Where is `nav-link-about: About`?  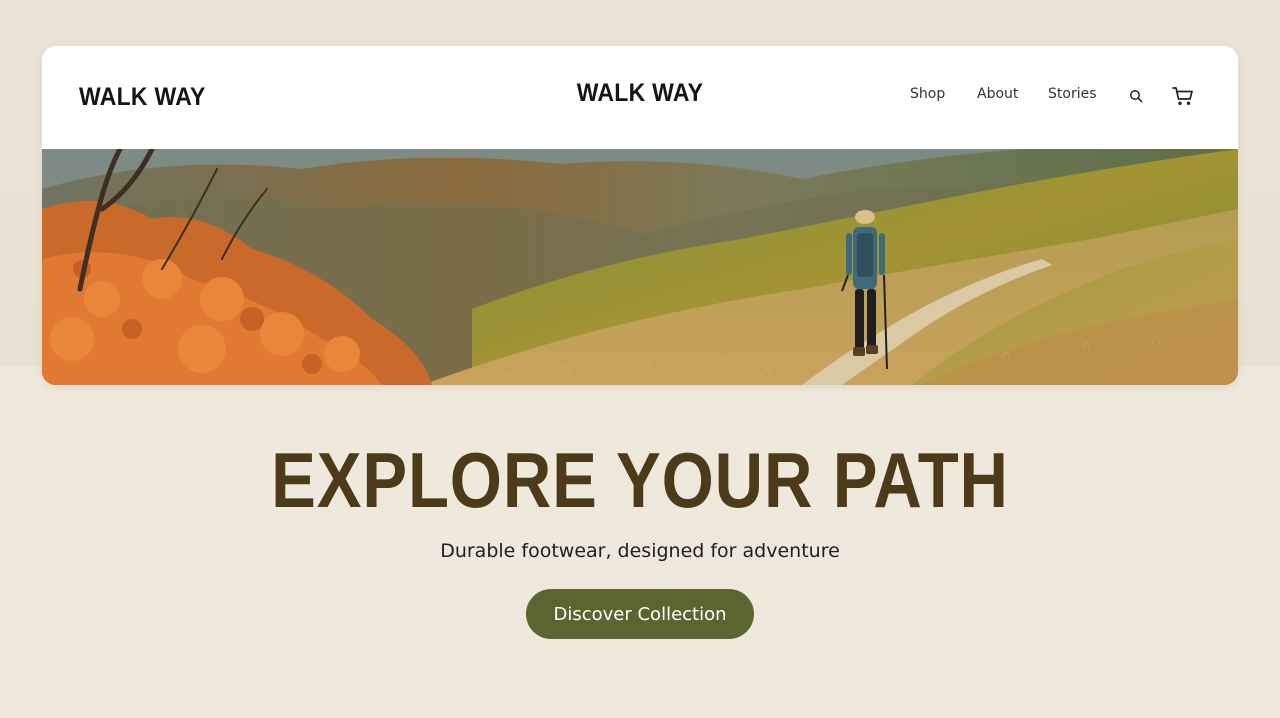 nav-link-about: About is located at coordinates (997, 94).